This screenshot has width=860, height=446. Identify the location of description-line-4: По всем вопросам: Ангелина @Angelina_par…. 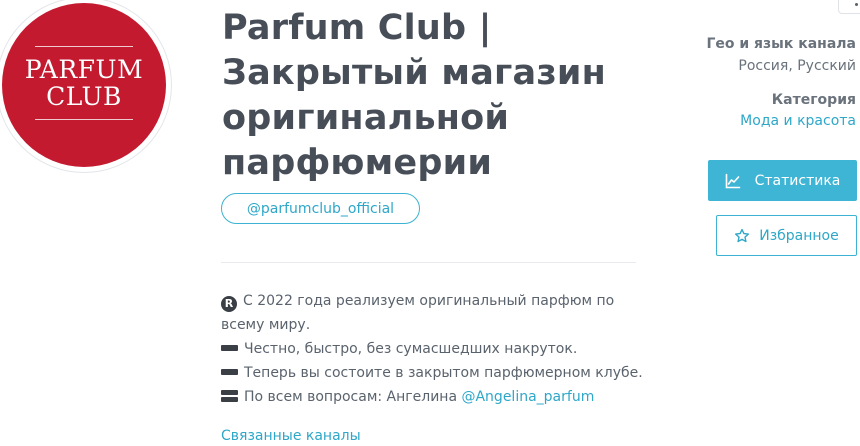
(436, 397).